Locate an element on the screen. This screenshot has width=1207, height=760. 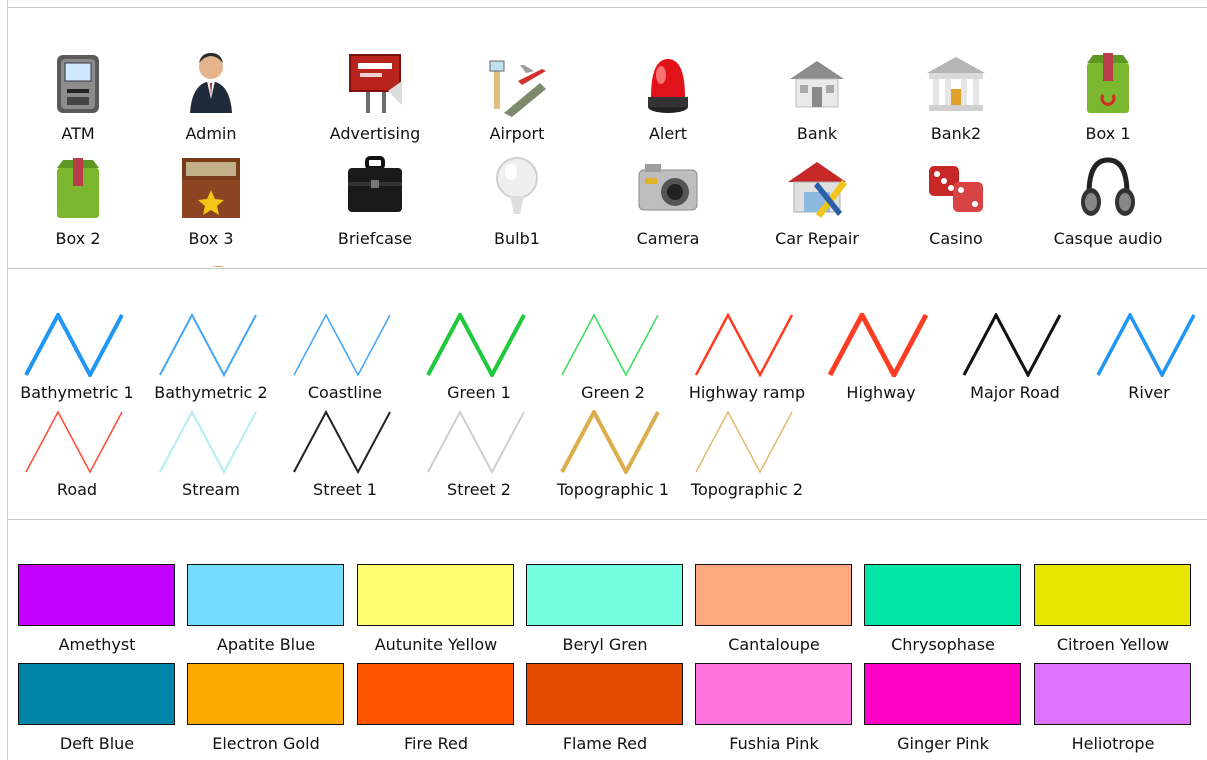
line-style-topographic-2: Topographic 2 is located at coordinates (747, 458).